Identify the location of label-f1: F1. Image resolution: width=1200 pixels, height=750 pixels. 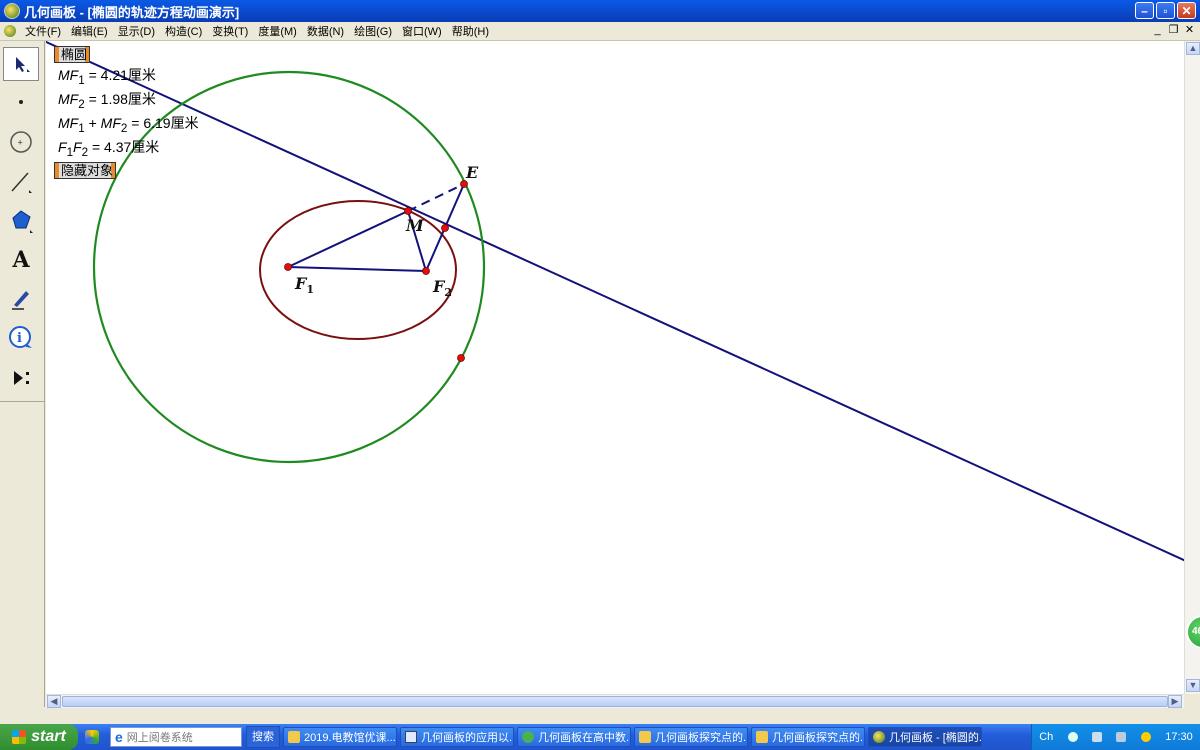
(304, 285).